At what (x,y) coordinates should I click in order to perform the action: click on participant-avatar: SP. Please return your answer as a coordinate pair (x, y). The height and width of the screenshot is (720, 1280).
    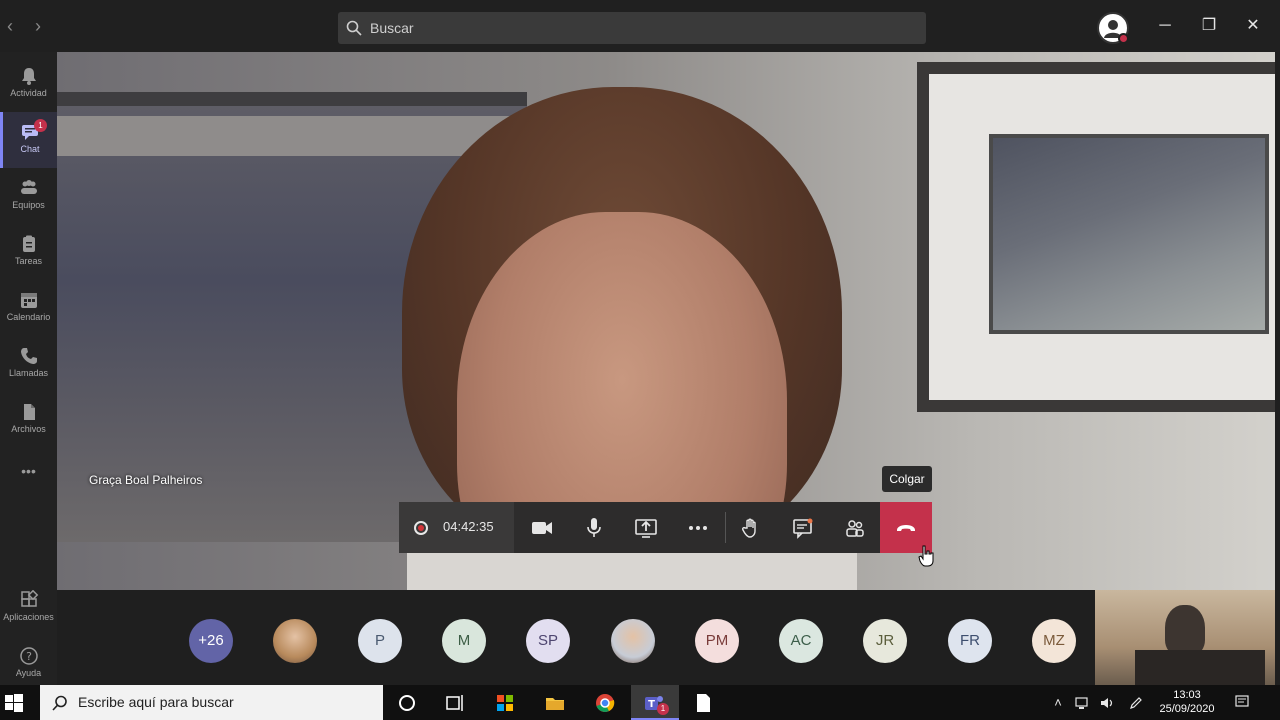
    Looking at the image, I should click on (548, 641).